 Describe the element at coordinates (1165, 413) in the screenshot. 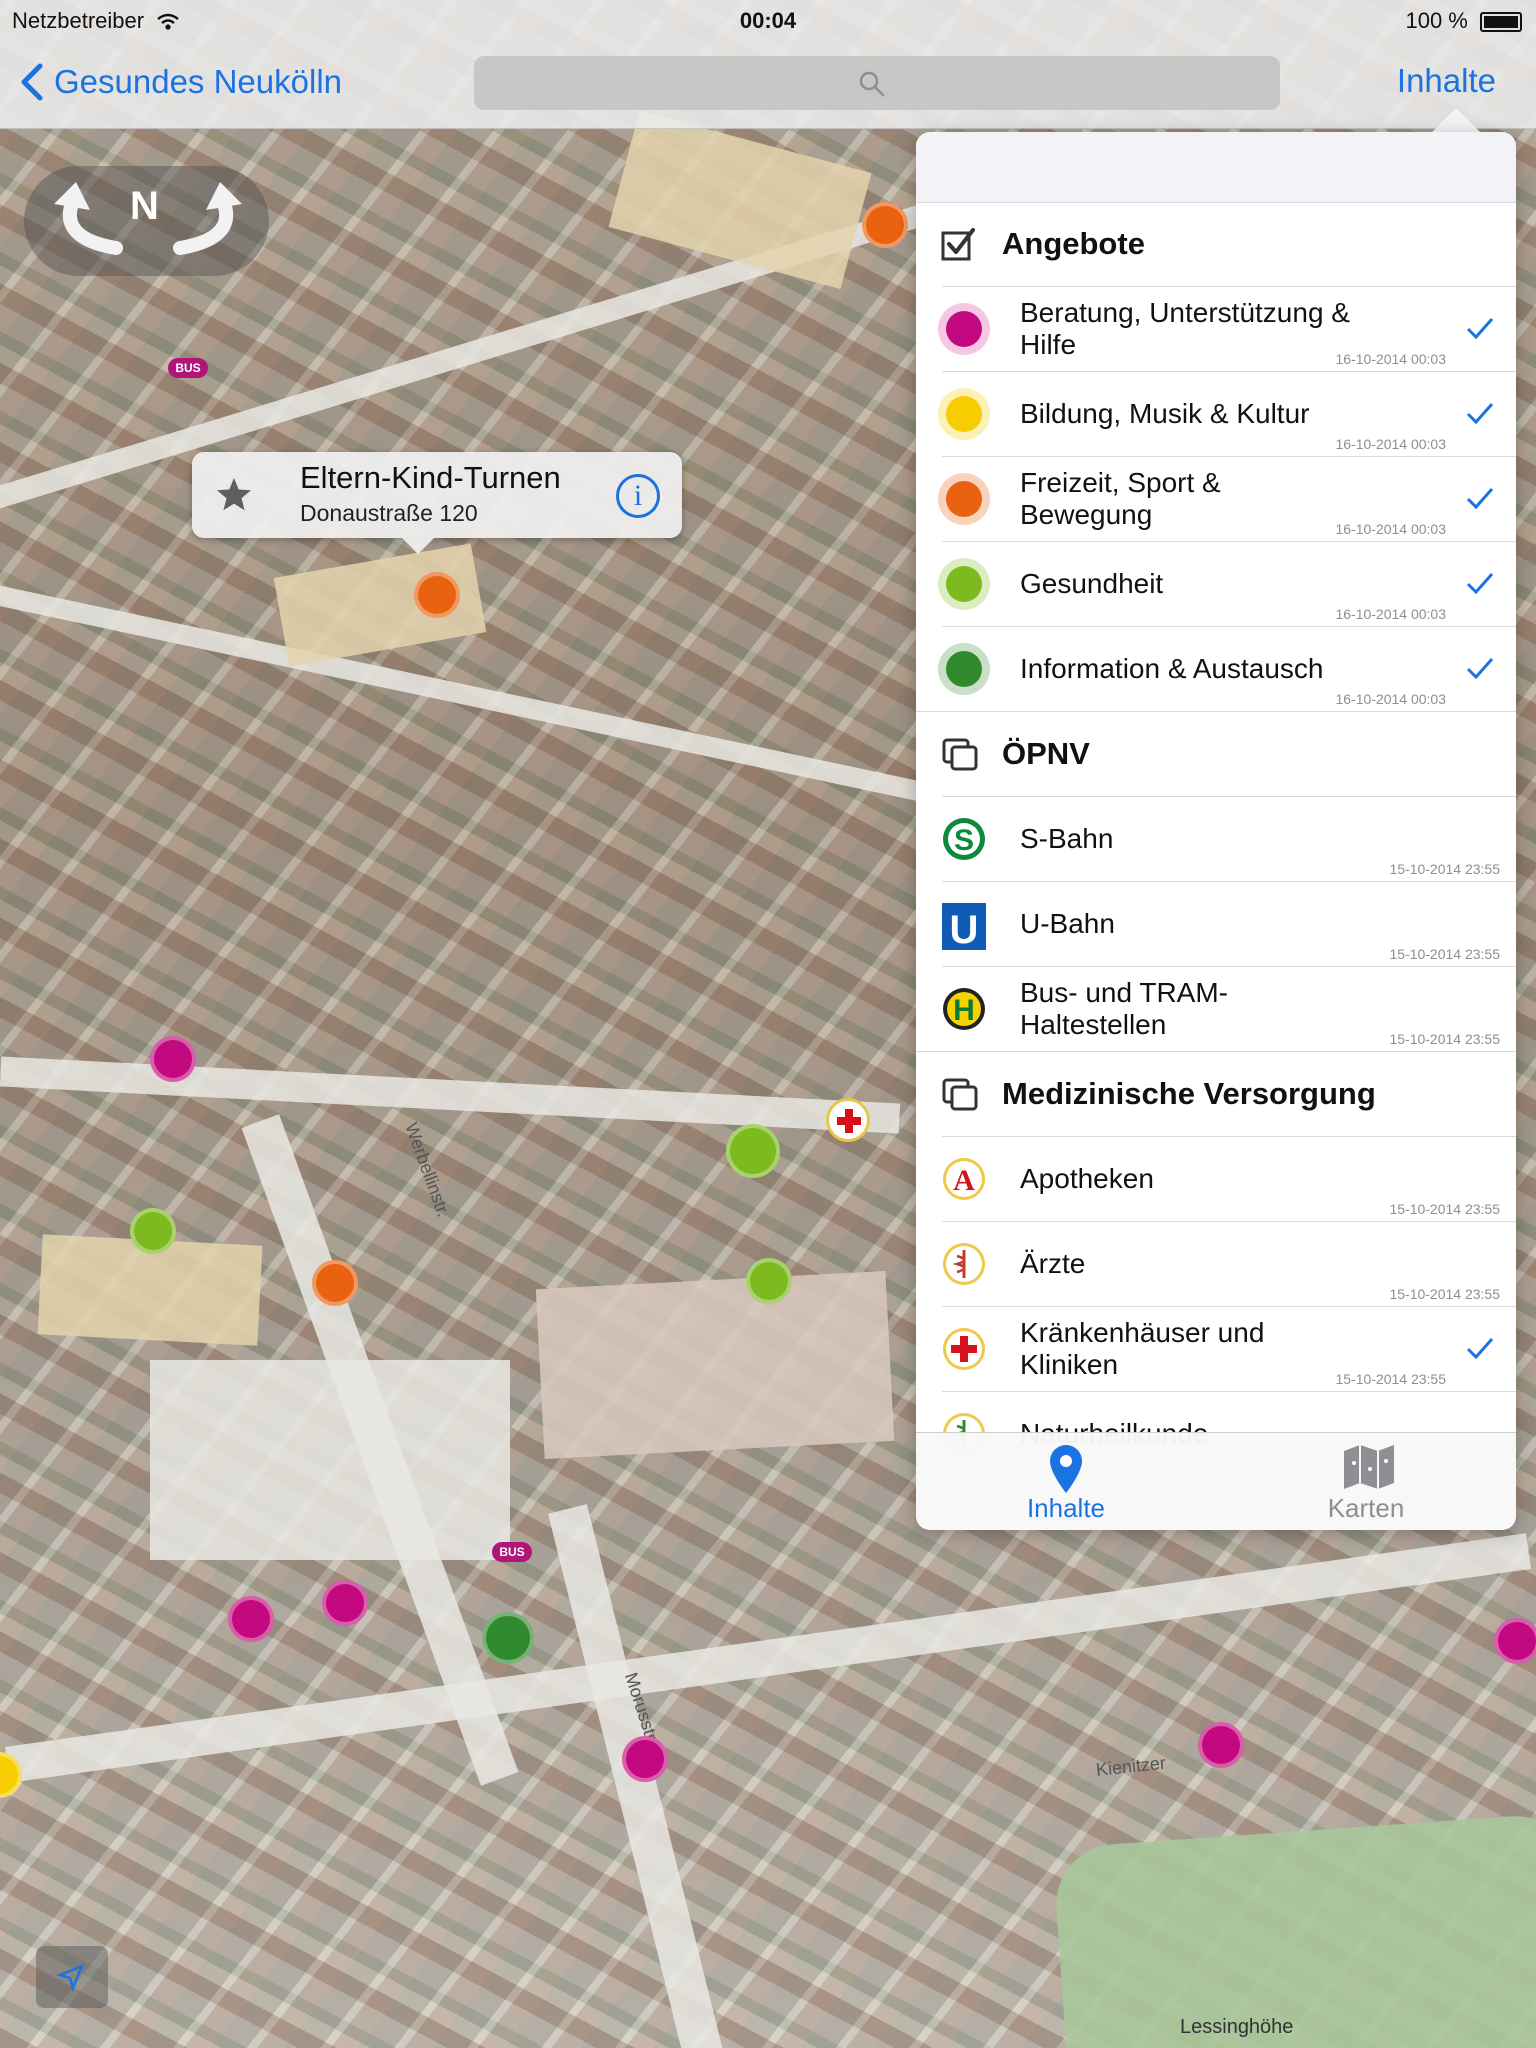

I see `list-item-label: Bildung, Musik & Kultur` at that location.